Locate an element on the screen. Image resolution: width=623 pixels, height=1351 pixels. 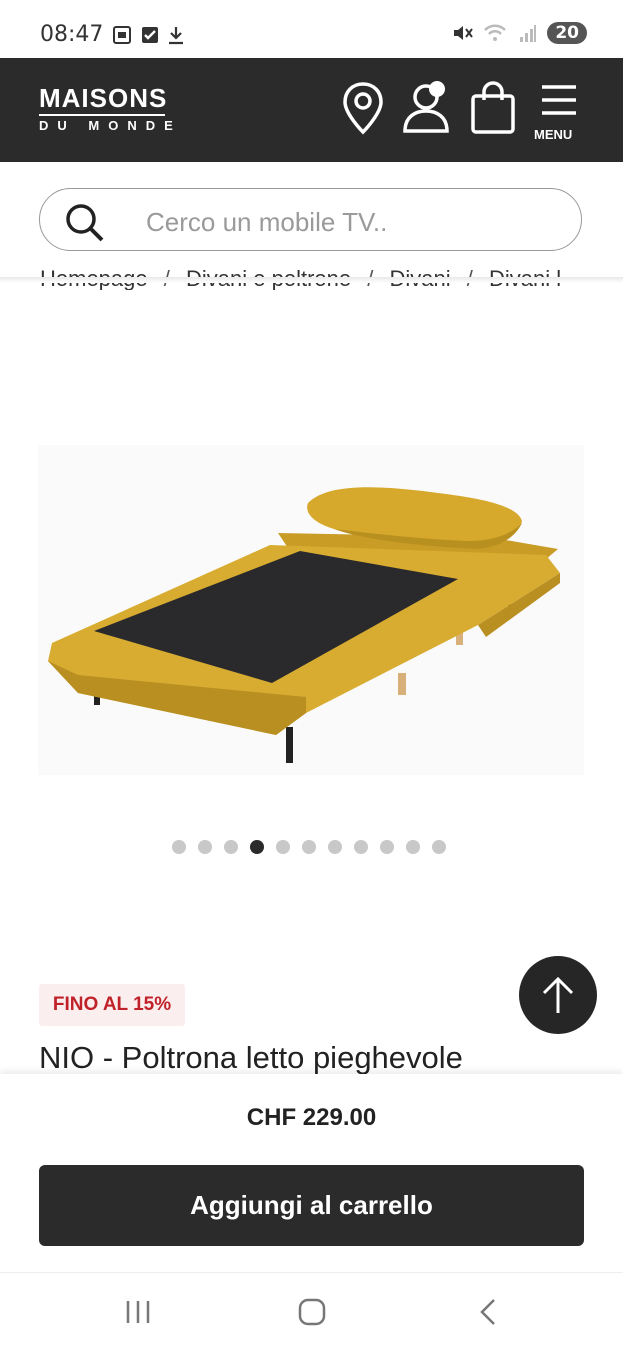
add-to-cart-button: Aggiungi al carrello is located at coordinates (311, 1205).